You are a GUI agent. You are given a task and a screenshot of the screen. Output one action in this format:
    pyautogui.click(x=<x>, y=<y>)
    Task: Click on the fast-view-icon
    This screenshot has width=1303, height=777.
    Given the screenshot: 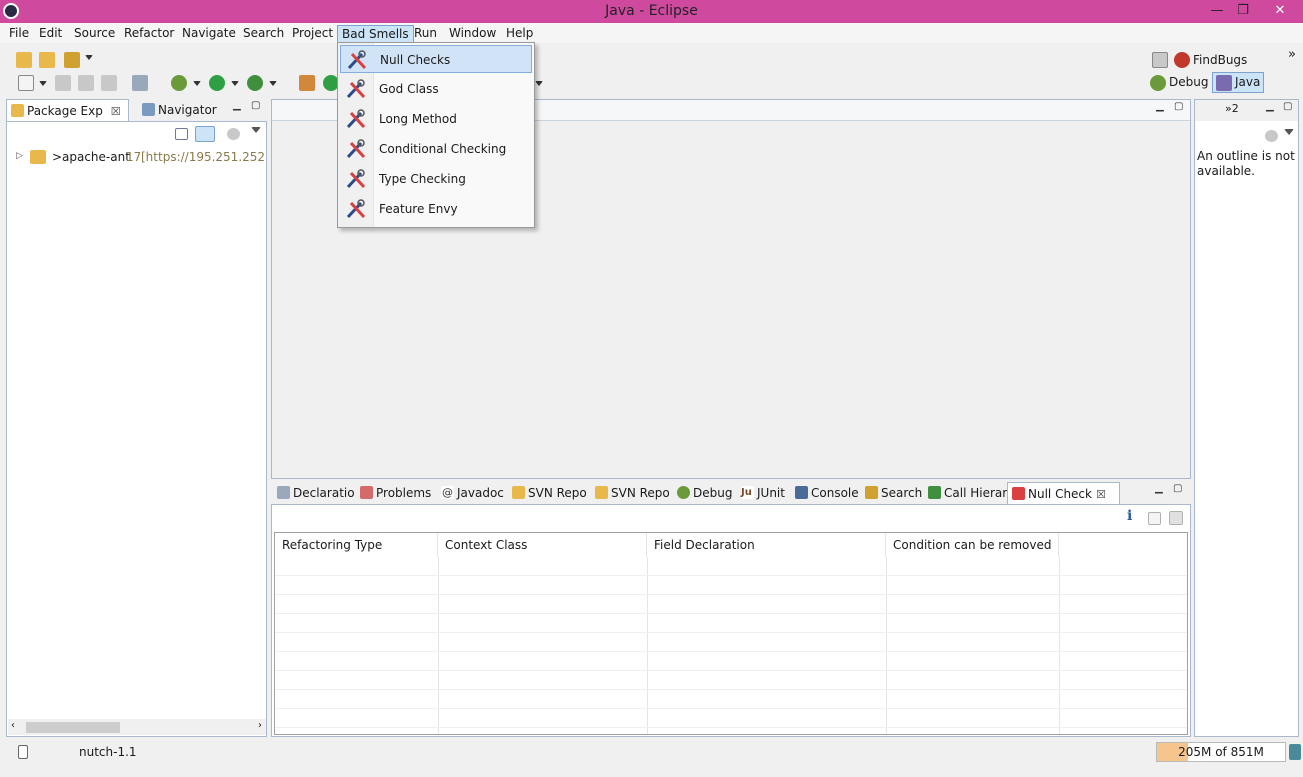 What is the action you would take?
    pyautogui.click(x=23, y=752)
    